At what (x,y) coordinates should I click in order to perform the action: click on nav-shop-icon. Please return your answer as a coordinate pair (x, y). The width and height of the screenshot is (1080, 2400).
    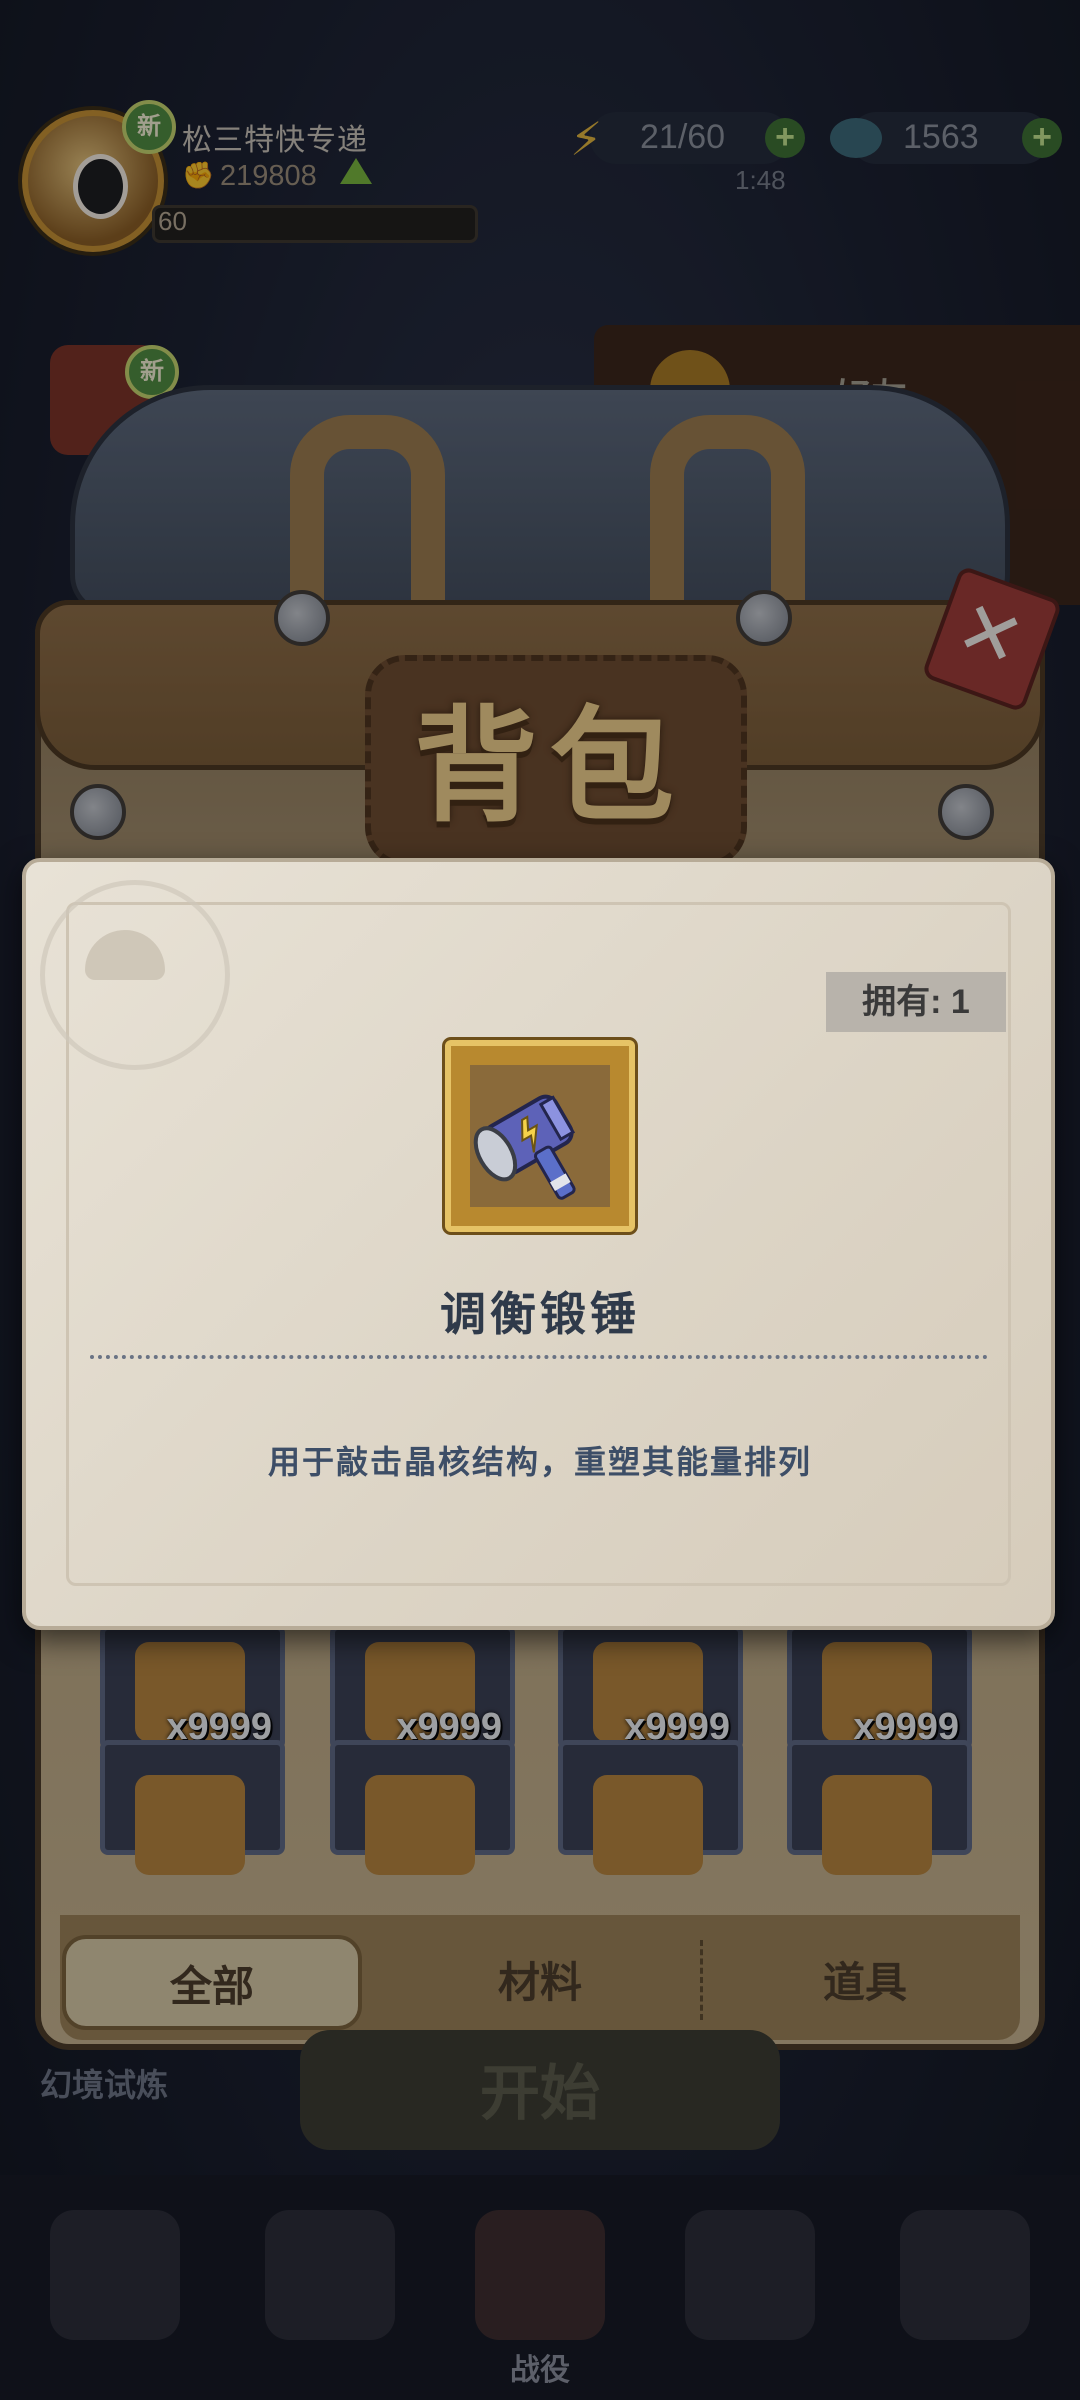
    Looking at the image, I should click on (115, 2275).